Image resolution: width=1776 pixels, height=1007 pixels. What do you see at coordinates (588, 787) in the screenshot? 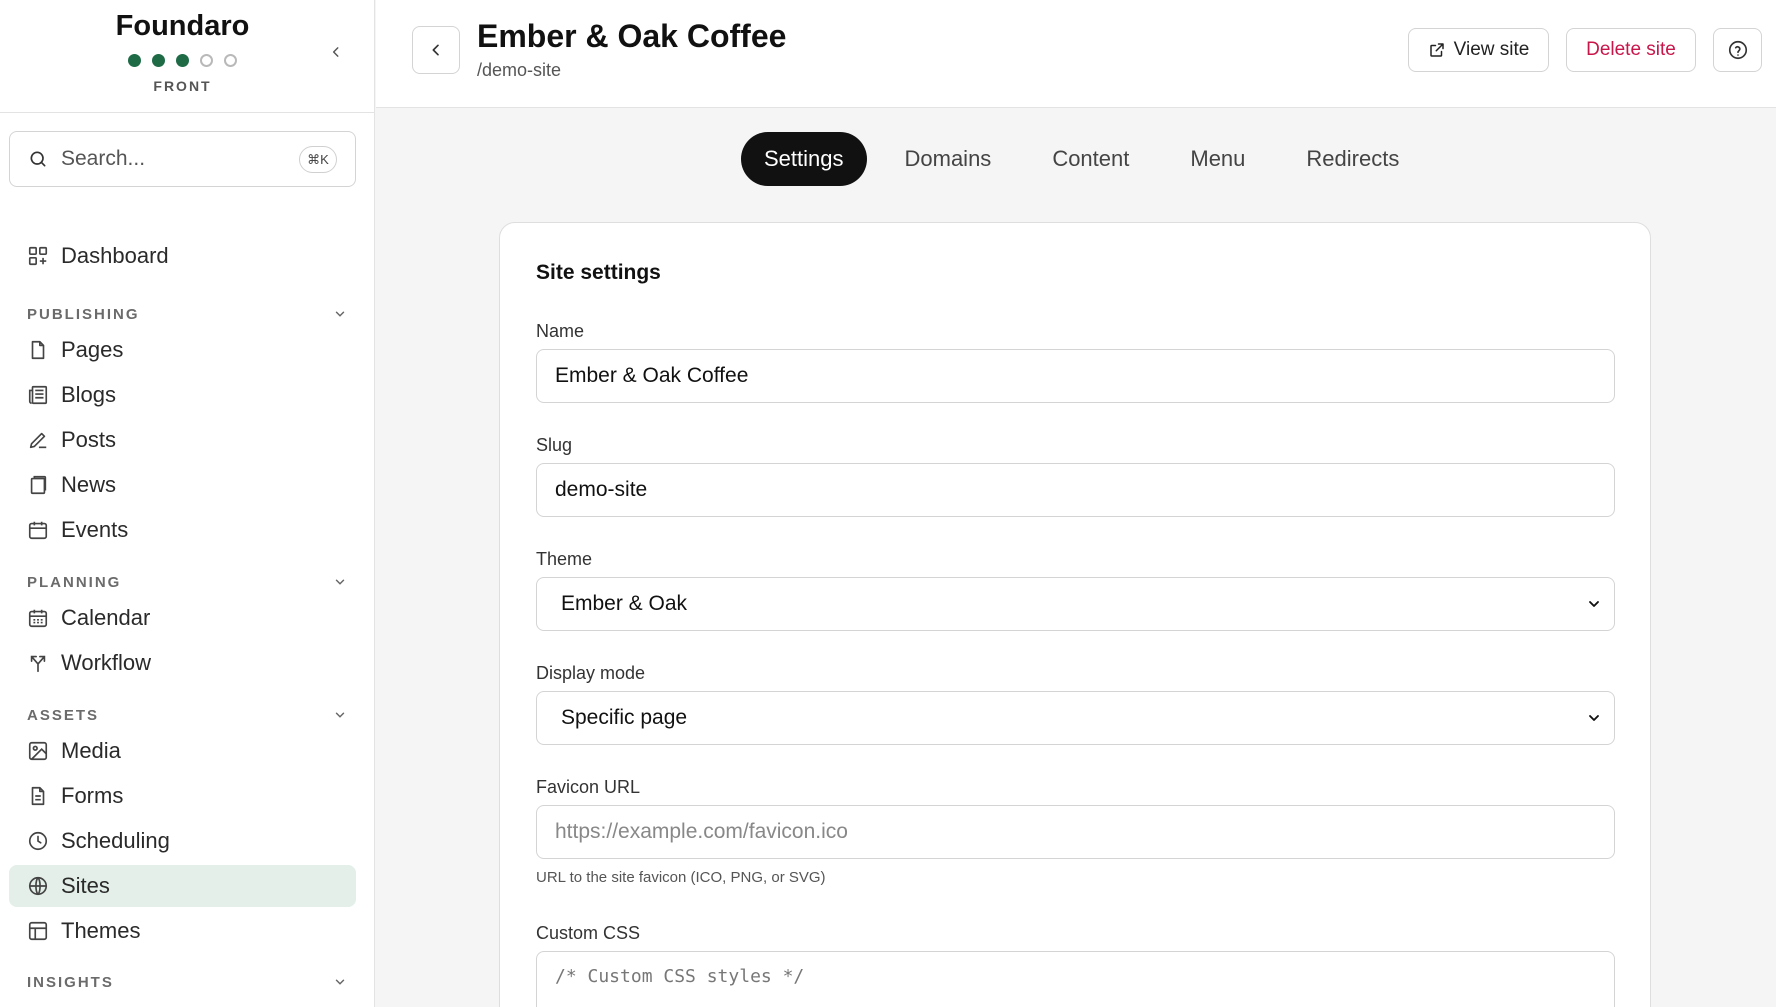
I see `favicon-label: Favicon URL` at bounding box center [588, 787].